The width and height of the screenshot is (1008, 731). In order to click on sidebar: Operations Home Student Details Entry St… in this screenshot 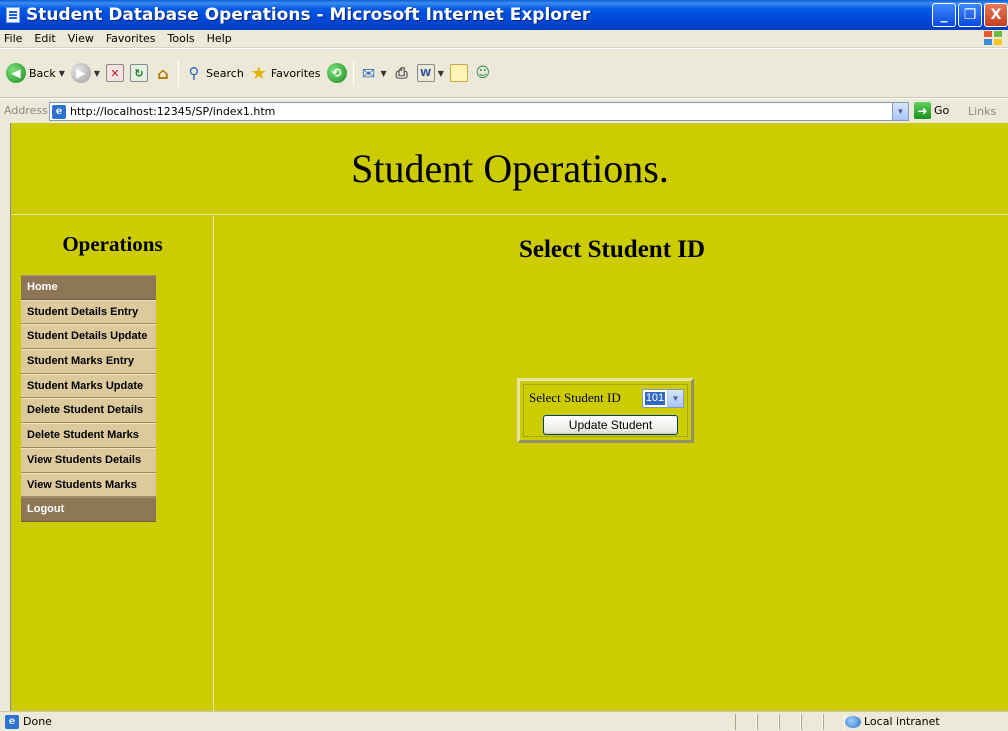, I will do `click(112, 463)`.